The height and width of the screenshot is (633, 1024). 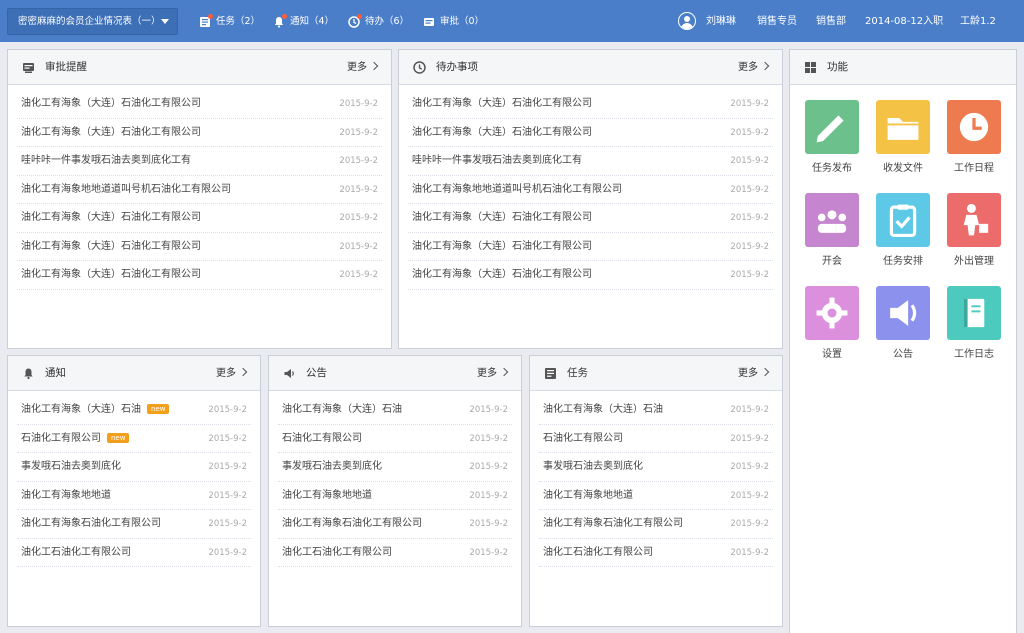 What do you see at coordinates (590, 67) in the screenshot?
I see `panel-header: 待办事项 更多` at bounding box center [590, 67].